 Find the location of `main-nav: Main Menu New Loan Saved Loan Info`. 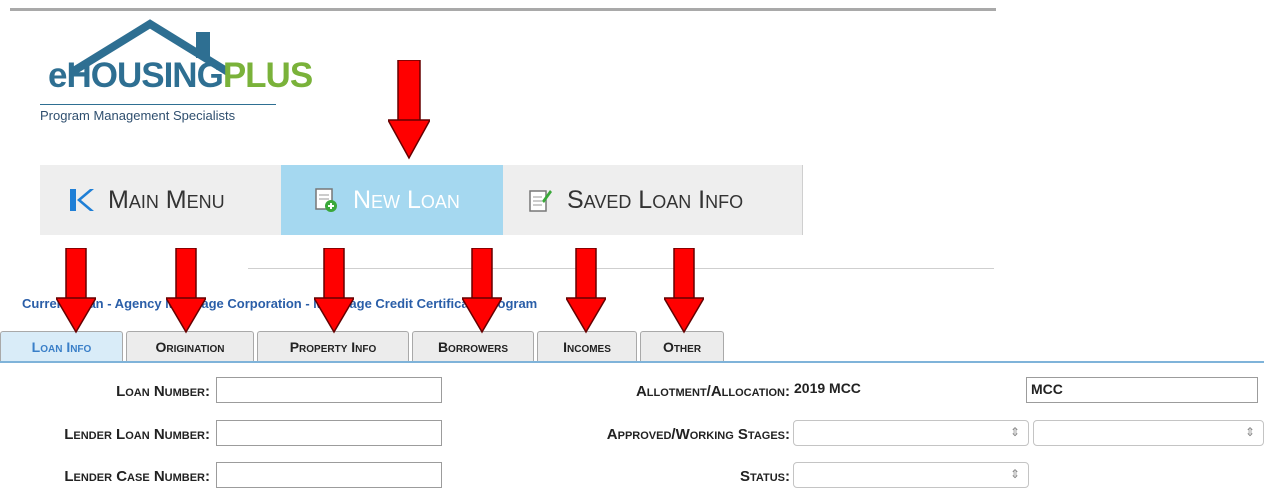

main-nav: Main Menu New Loan Saved Loan Info is located at coordinates (421, 200).